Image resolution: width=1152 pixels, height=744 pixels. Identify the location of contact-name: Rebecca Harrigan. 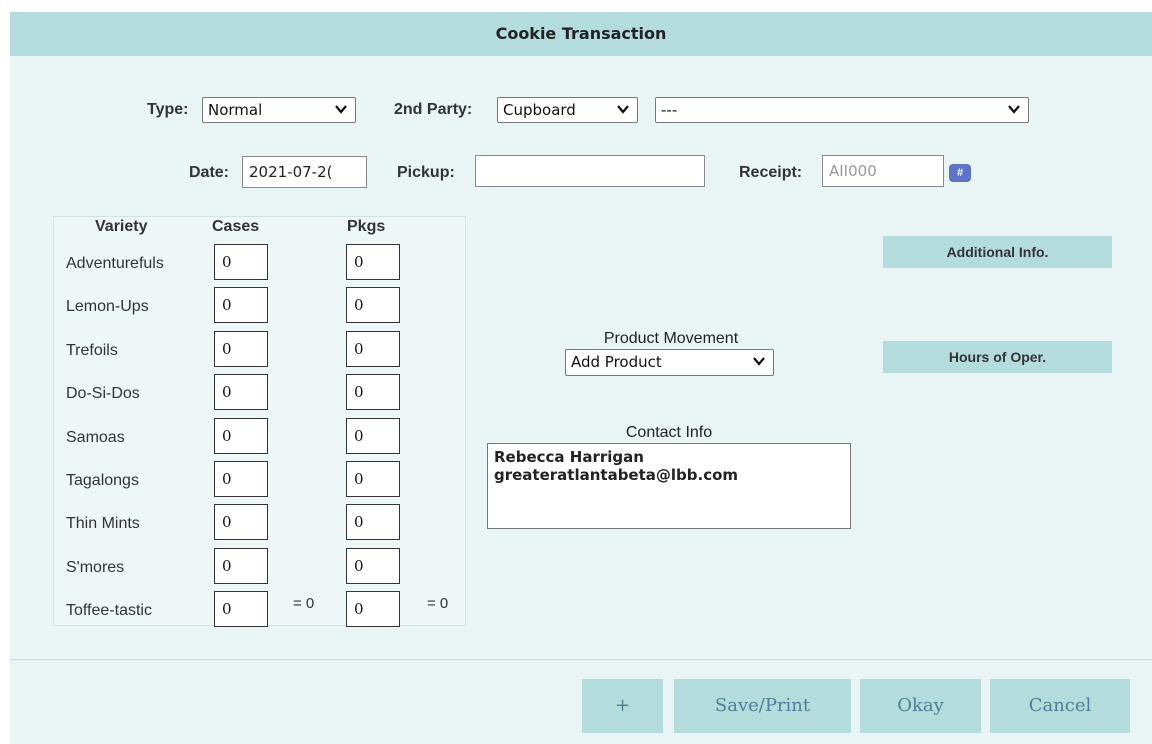
(569, 457).